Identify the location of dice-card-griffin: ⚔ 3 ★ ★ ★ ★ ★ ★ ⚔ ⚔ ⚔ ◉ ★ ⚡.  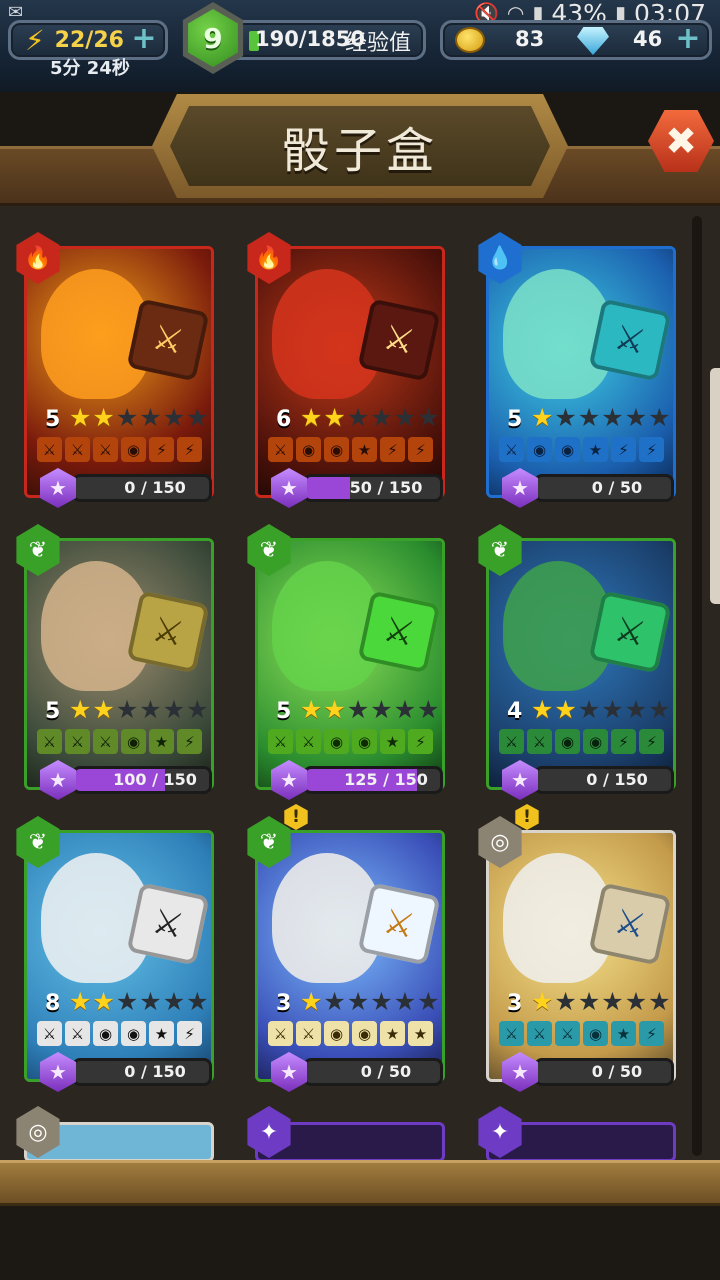
(581, 956).